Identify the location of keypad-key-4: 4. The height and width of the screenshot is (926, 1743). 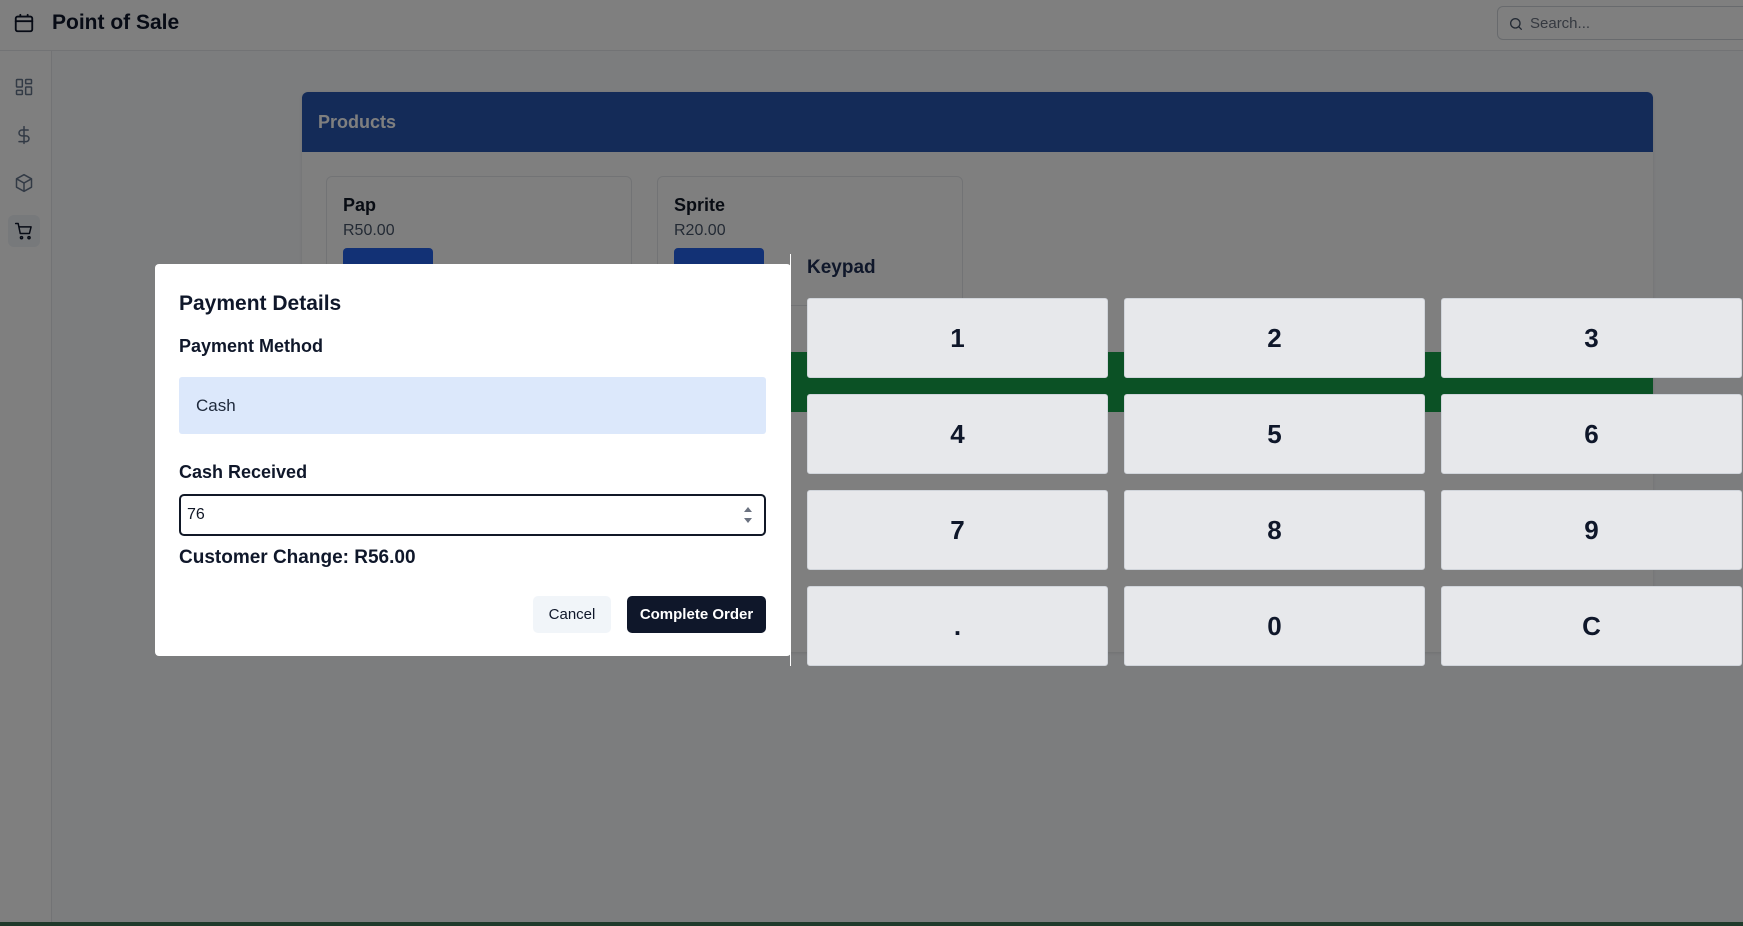
(957, 434).